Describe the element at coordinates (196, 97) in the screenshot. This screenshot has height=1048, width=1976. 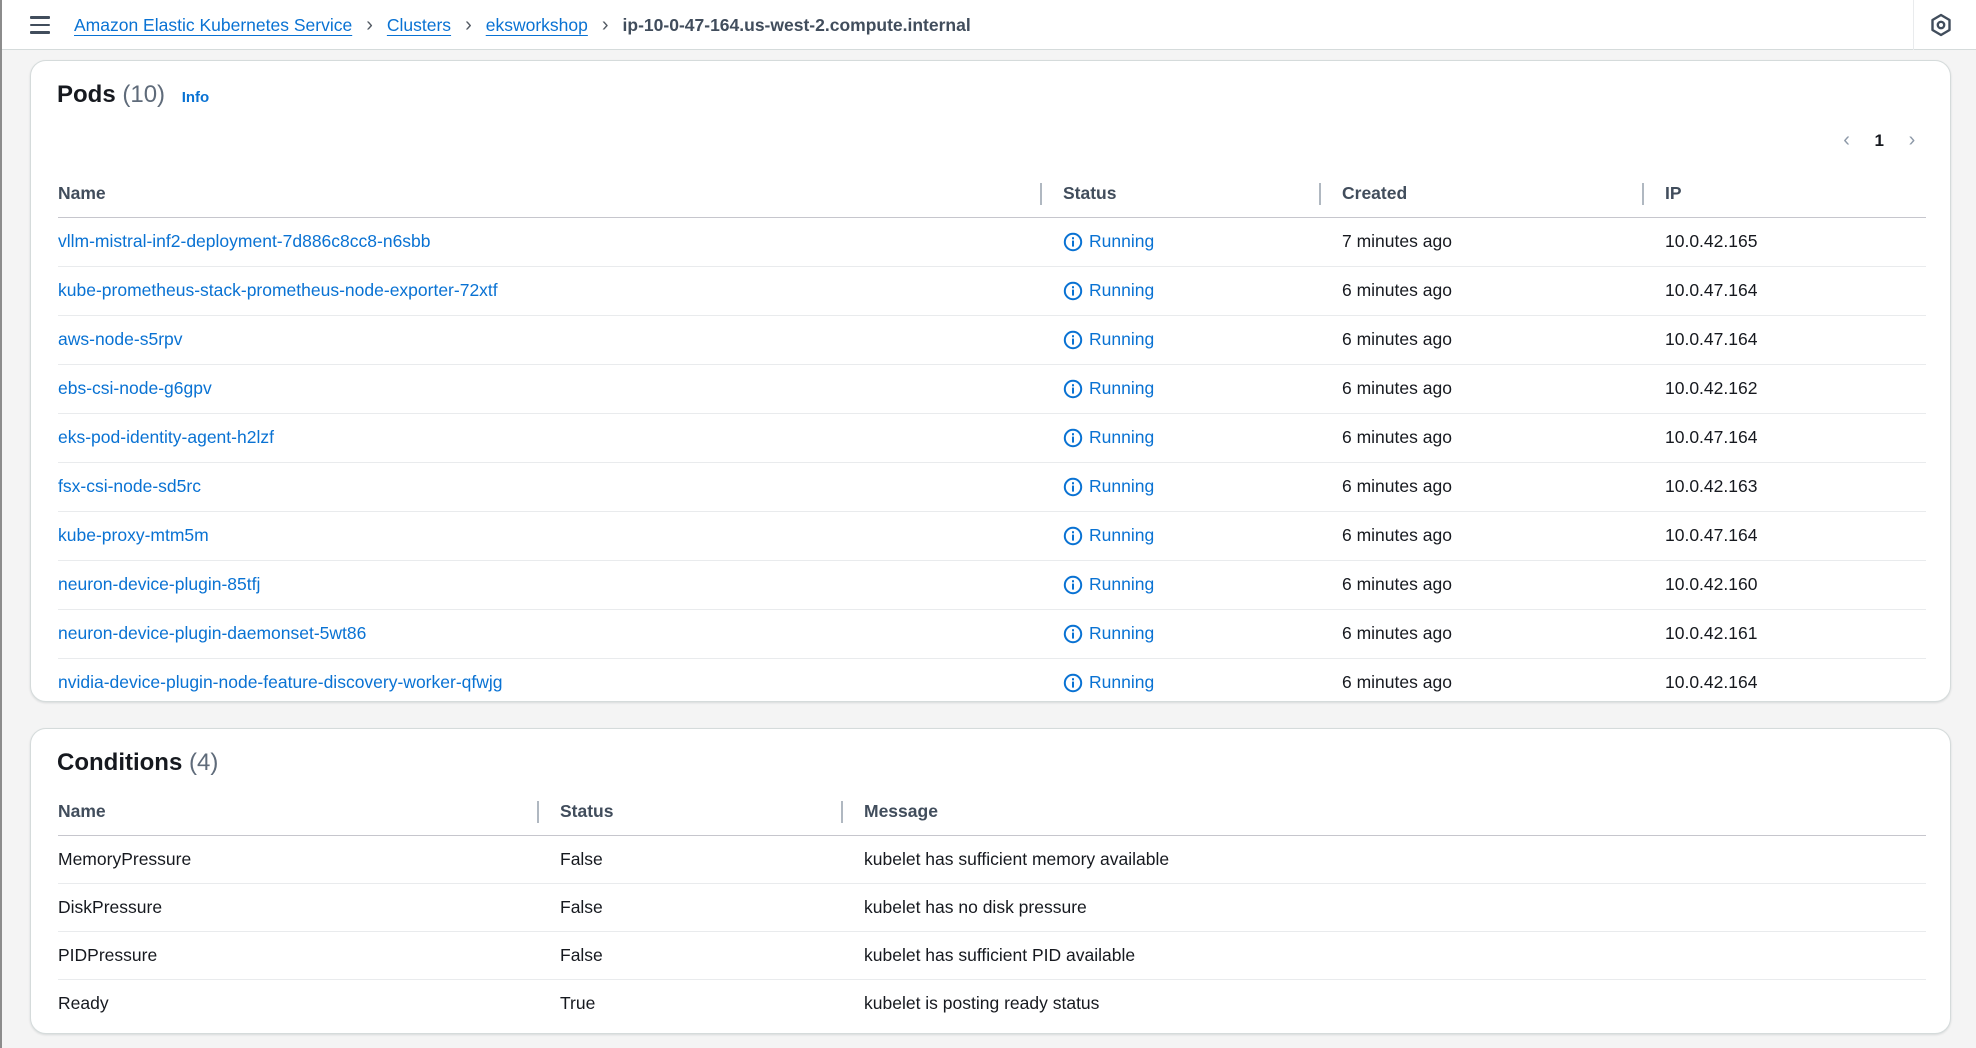
I see `info-link: Info` at that location.